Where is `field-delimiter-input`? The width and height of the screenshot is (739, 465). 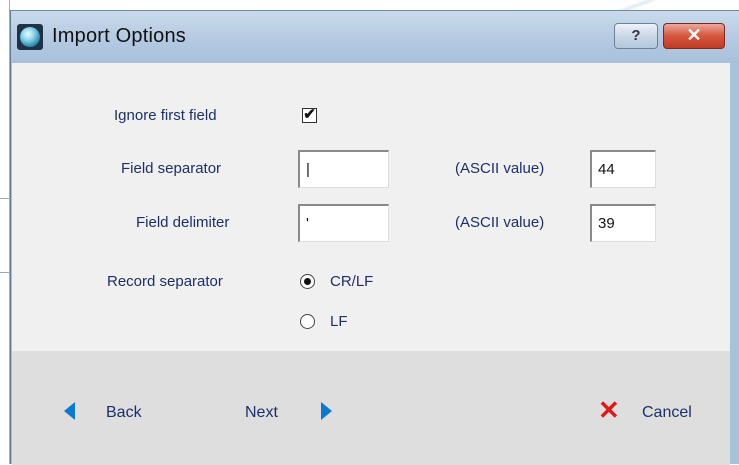 field-delimiter-input is located at coordinates (343, 223).